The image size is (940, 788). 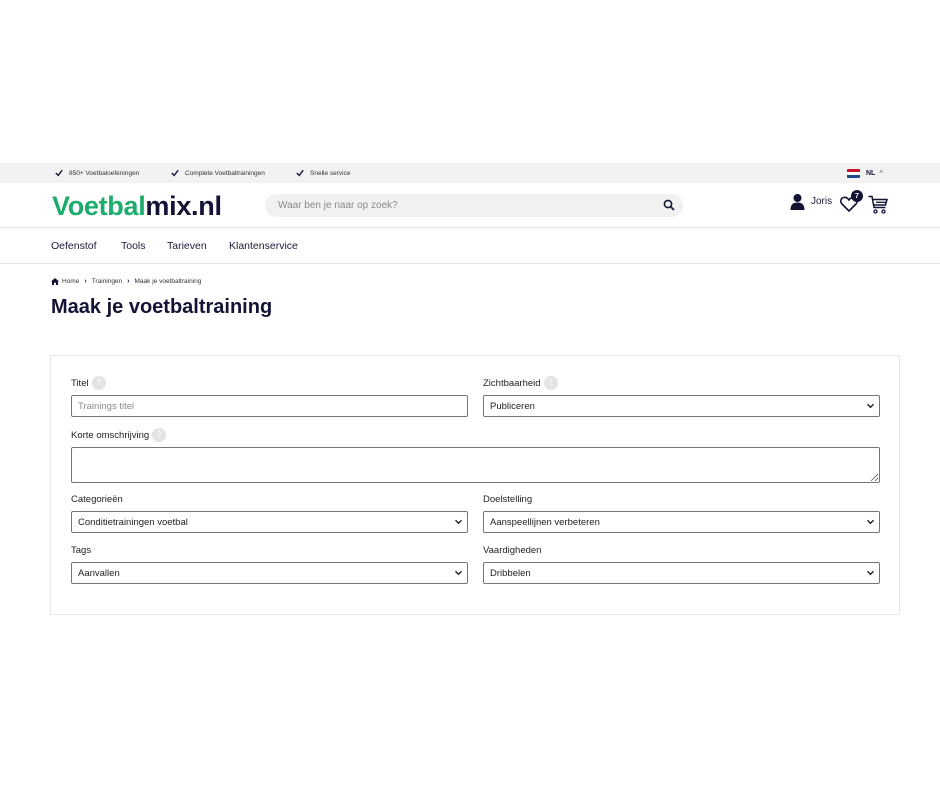 What do you see at coordinates (70, 281) in the screenshot?
I see `breadcrumb-home: Home` at bounding box center [70, 281].